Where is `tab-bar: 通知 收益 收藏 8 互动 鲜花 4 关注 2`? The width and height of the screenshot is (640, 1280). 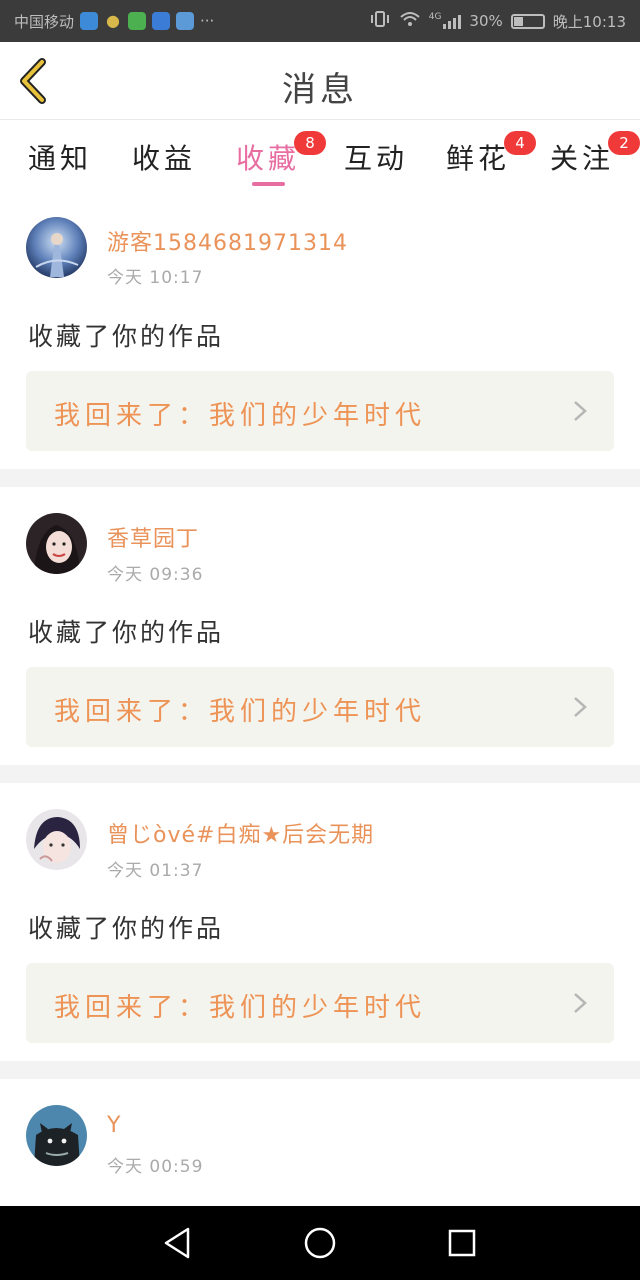 tab-bar: 通知 收益 收藏 8 互动 鲜花 4 关注 2 is located at coordinates (320, 161).